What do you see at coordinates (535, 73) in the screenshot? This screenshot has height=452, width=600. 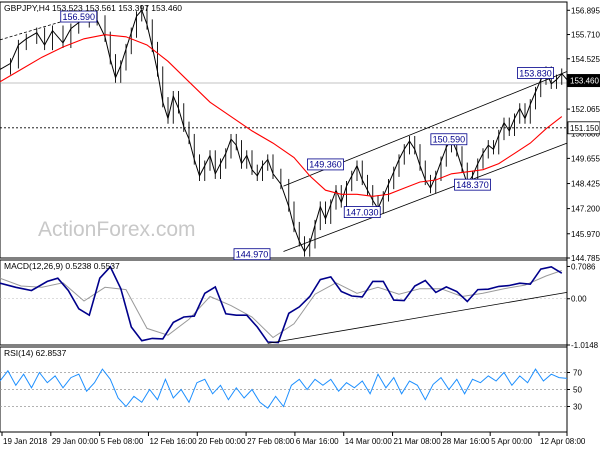 I see `price-label: 153.830` at bounding box center [535, 73].